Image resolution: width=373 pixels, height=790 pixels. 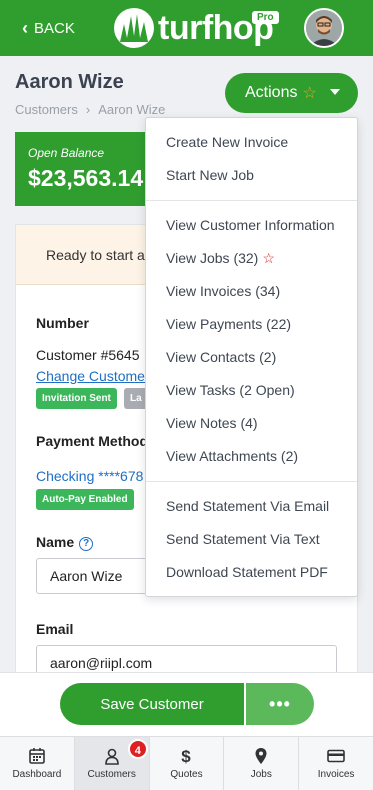 What do you see at coordinates (336, 774) in the screenshot?
I see `tab-invoices-label: Invoices` at bounding box center [336, 774].